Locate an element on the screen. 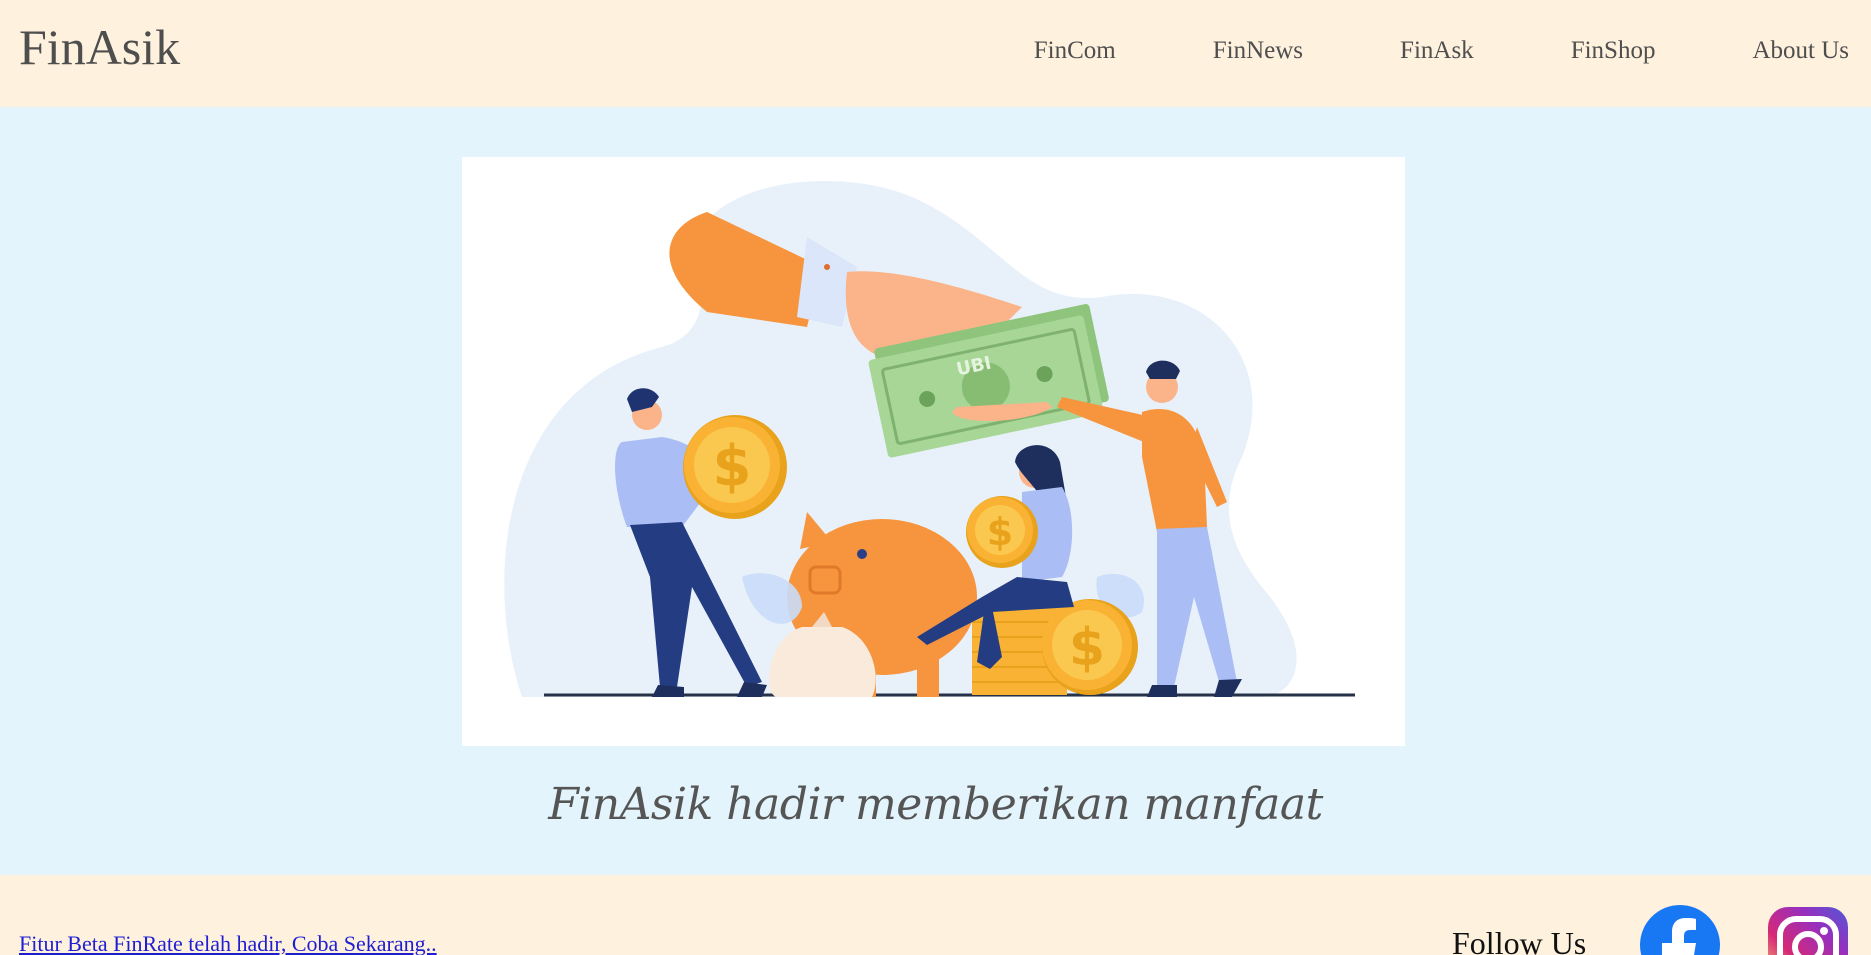 The image size is (1871, 955). facebook-icon is located at coordinates (1680, 930).